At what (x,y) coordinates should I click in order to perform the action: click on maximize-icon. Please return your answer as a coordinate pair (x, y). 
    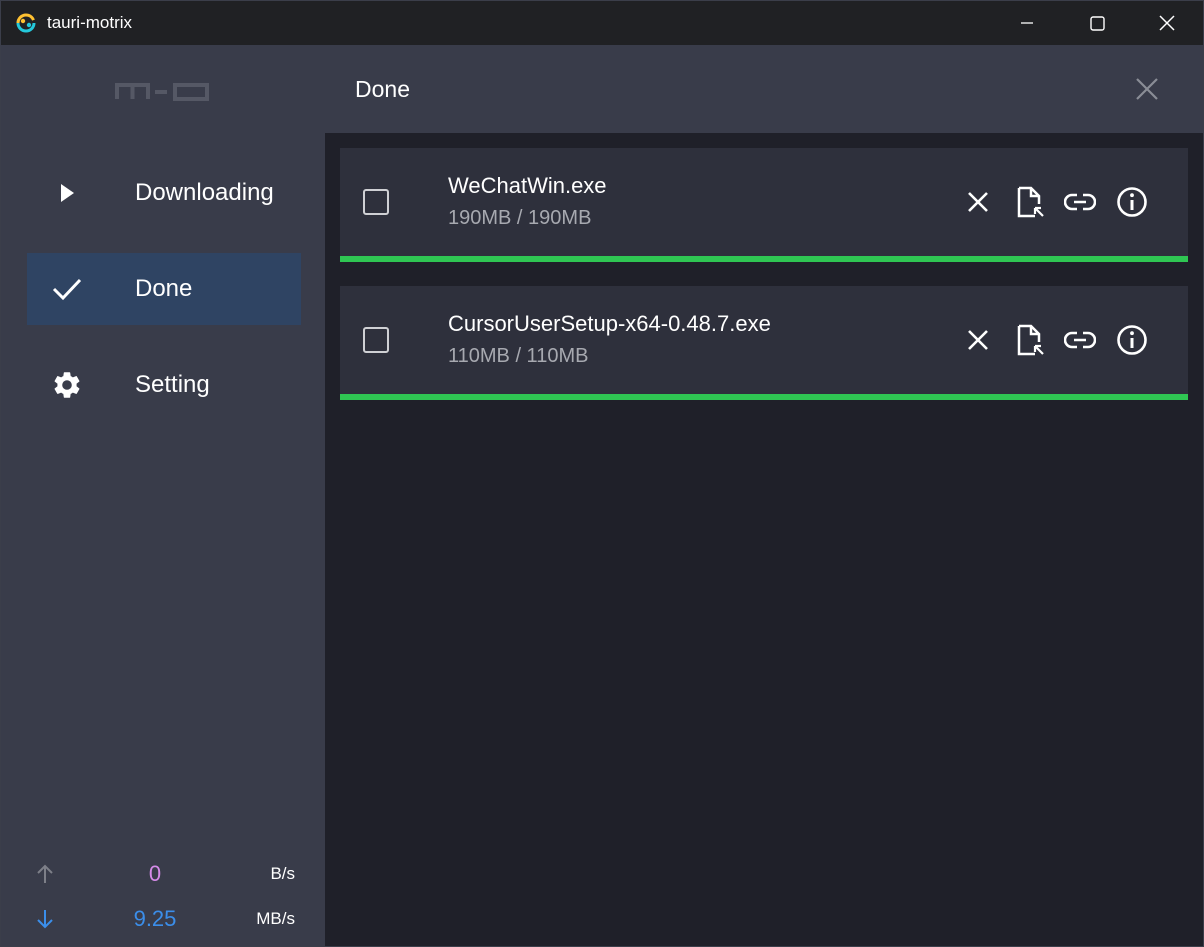
    Looking at the image, I should click on (1097, 23).